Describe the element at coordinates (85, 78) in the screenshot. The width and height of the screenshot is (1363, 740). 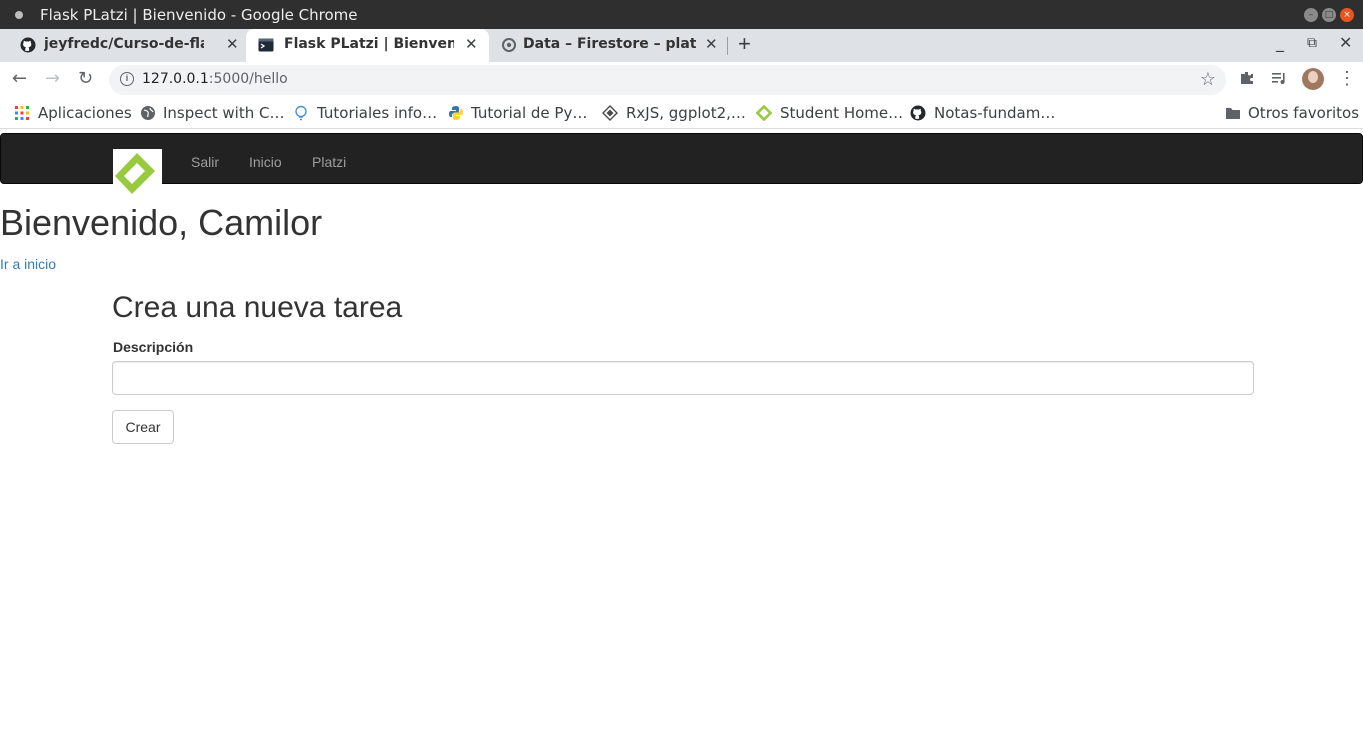
I see `reload-icon: ↻` at that location.